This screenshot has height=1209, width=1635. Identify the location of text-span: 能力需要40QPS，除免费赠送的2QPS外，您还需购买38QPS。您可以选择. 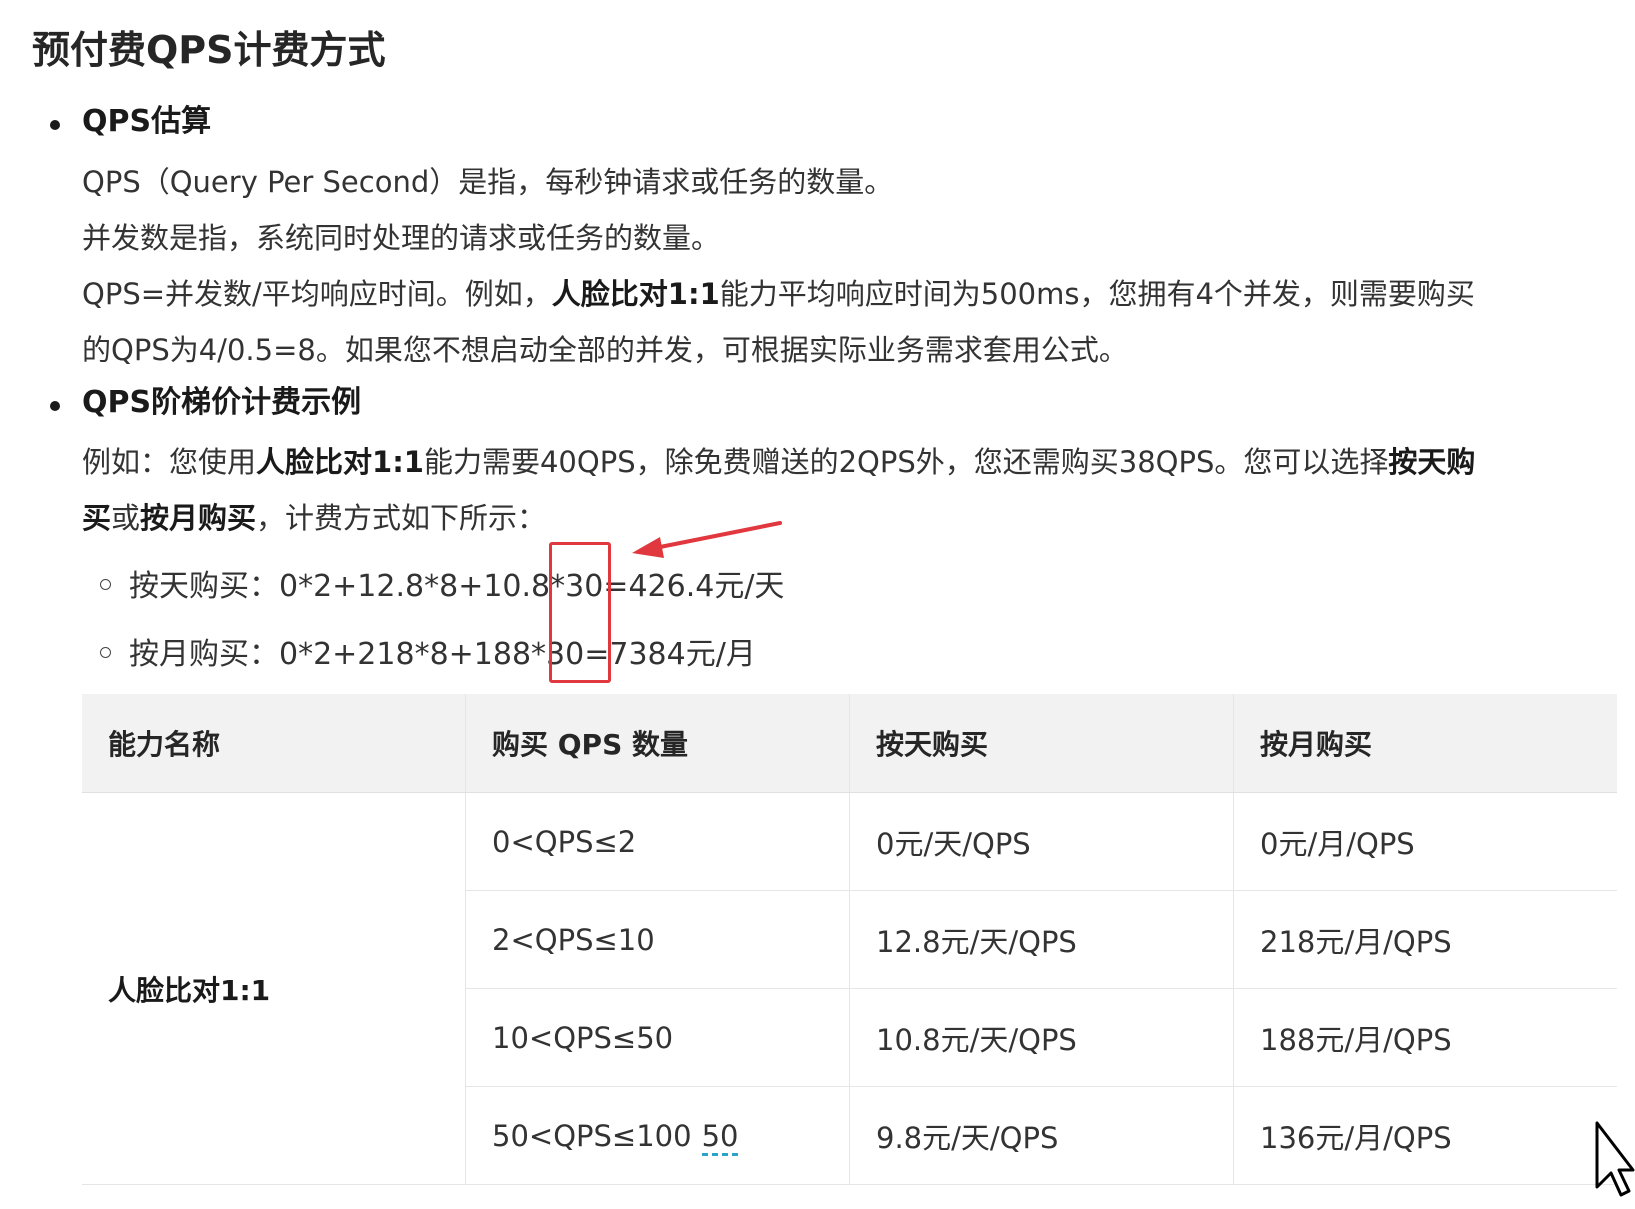
(906, 462).